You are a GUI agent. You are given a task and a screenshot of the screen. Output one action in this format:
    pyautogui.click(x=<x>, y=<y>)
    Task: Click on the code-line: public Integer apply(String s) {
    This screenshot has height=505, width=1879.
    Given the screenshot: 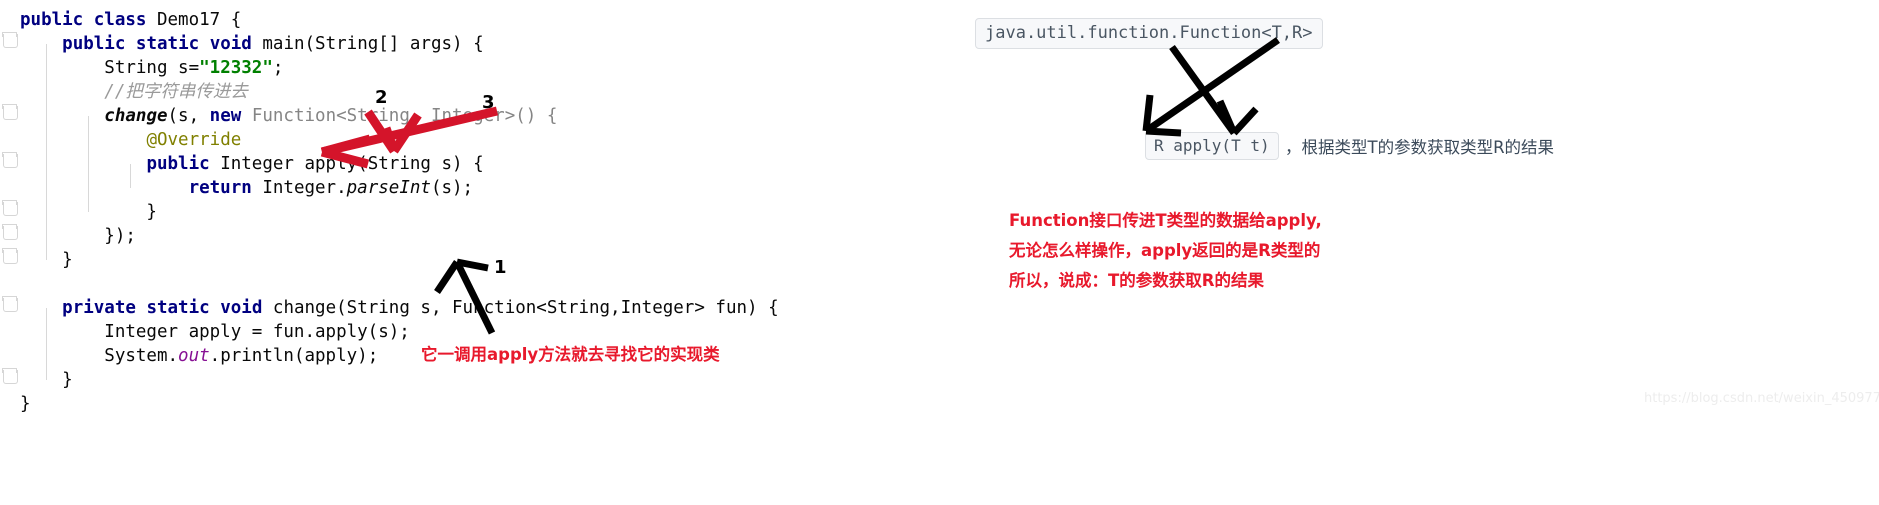 What is the action you would take?
    pyautogui.click(x=252, y=164)
    